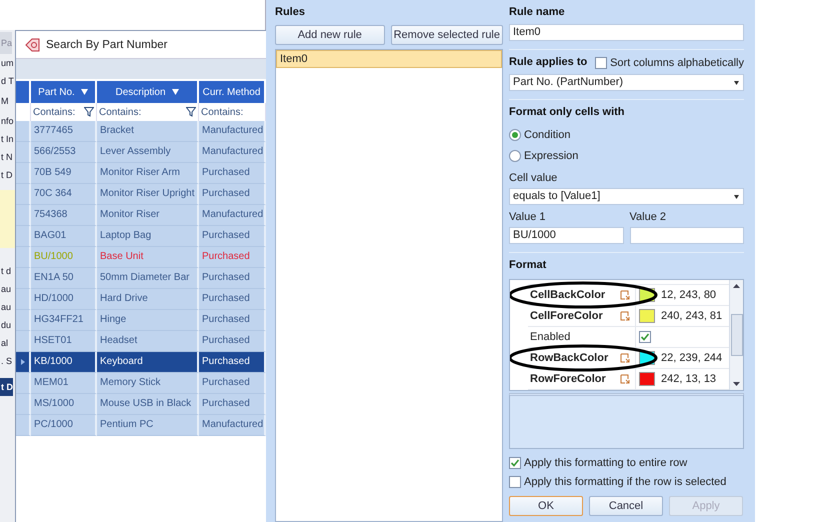 This screenshot has width=819, height=522. I want to click on value-field: BU/1000, so click(566, 235).